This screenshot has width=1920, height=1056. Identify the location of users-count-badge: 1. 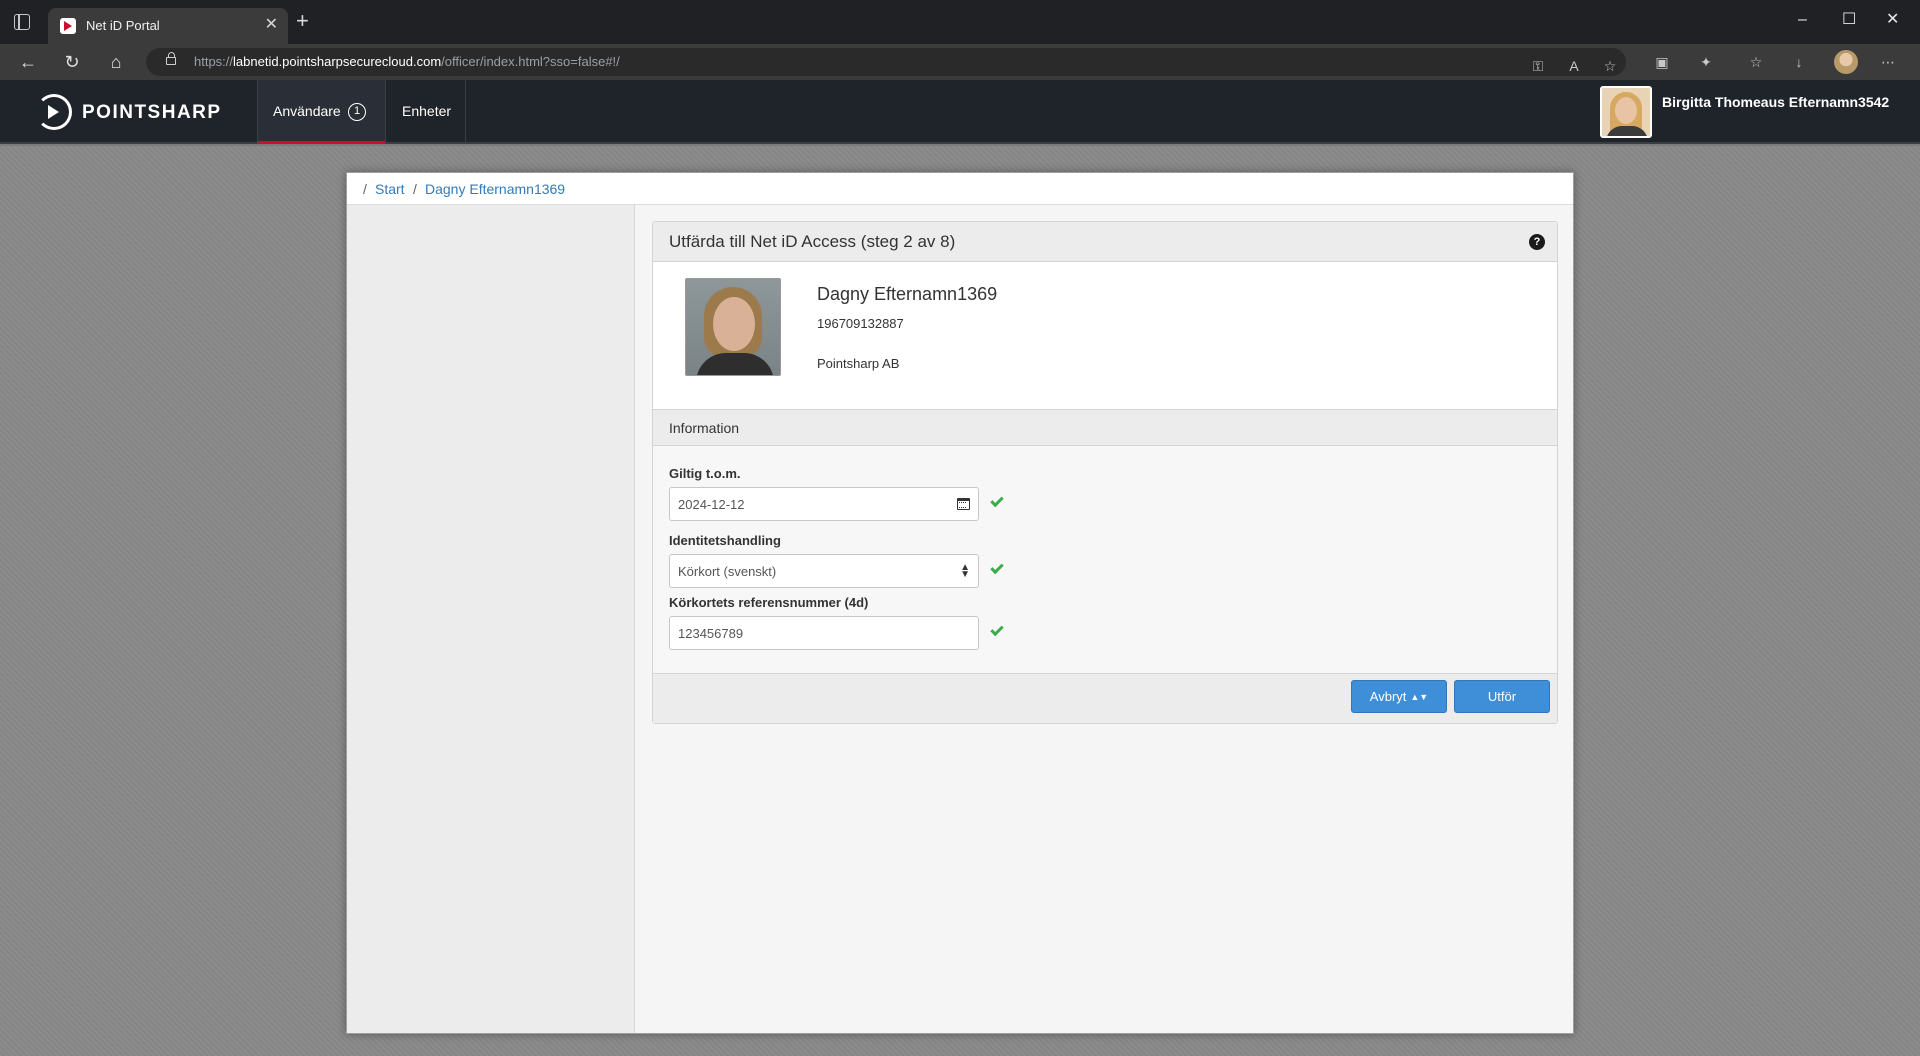
(357, 112).